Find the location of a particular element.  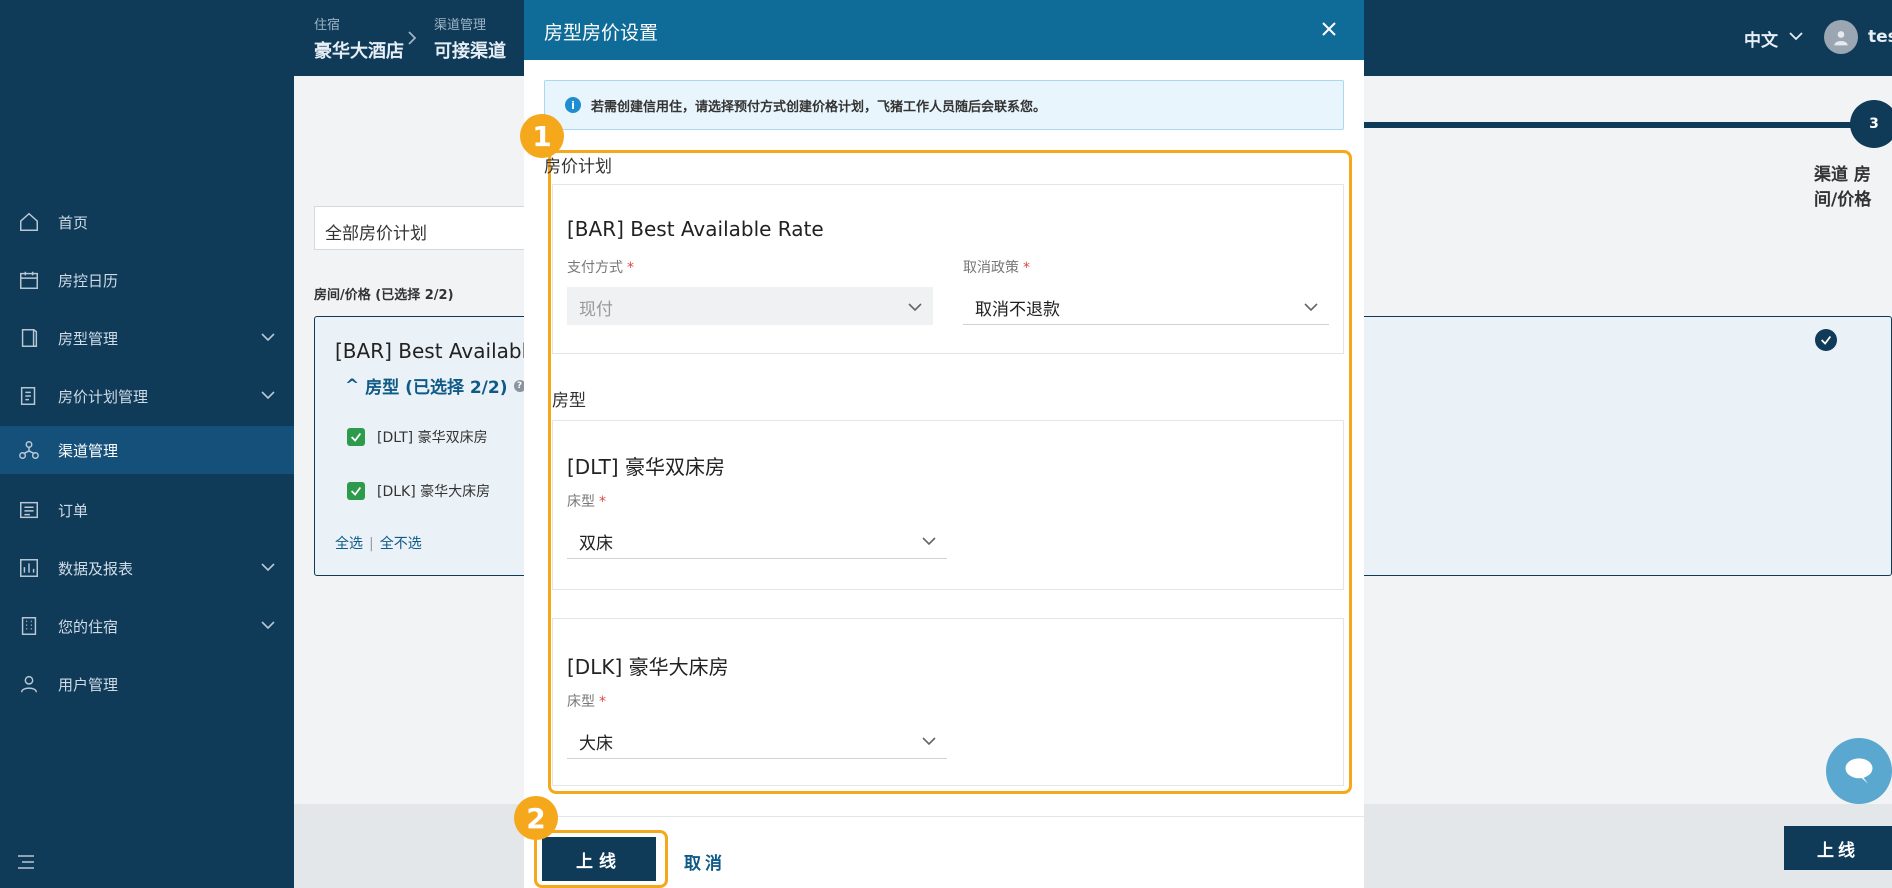

language-selector: 中文 is located at coordinates (1774, 38).